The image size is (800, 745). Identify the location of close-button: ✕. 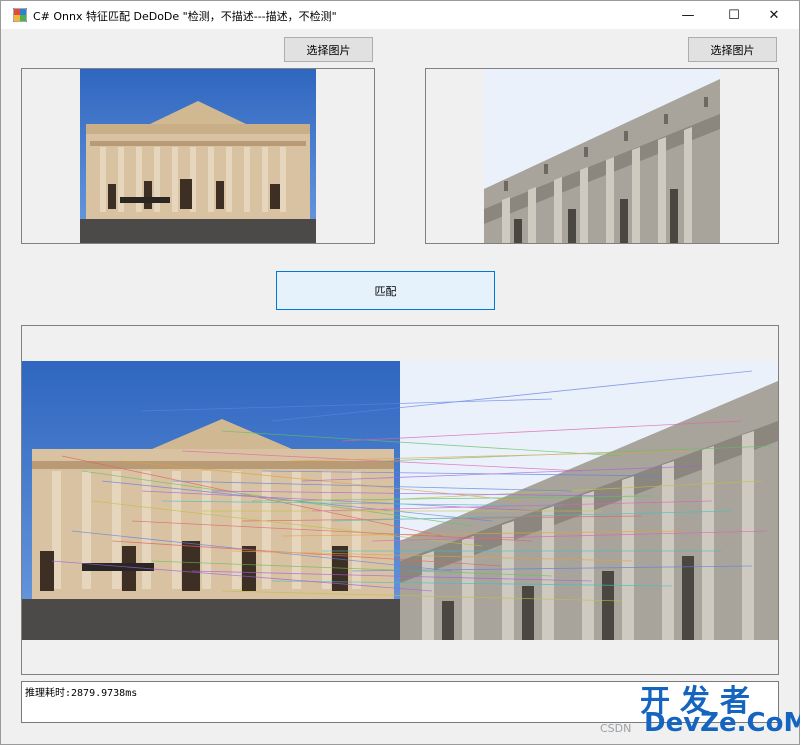
(774, 15).